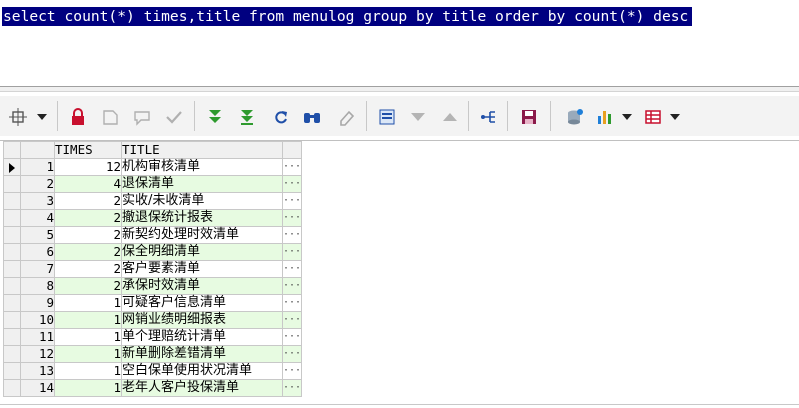 The image size is (799, 408). Describe the element at coordinates (153, 354) in the screenshot. I see `table-row: 12 1 新单删除差错清单 ···` at that location.